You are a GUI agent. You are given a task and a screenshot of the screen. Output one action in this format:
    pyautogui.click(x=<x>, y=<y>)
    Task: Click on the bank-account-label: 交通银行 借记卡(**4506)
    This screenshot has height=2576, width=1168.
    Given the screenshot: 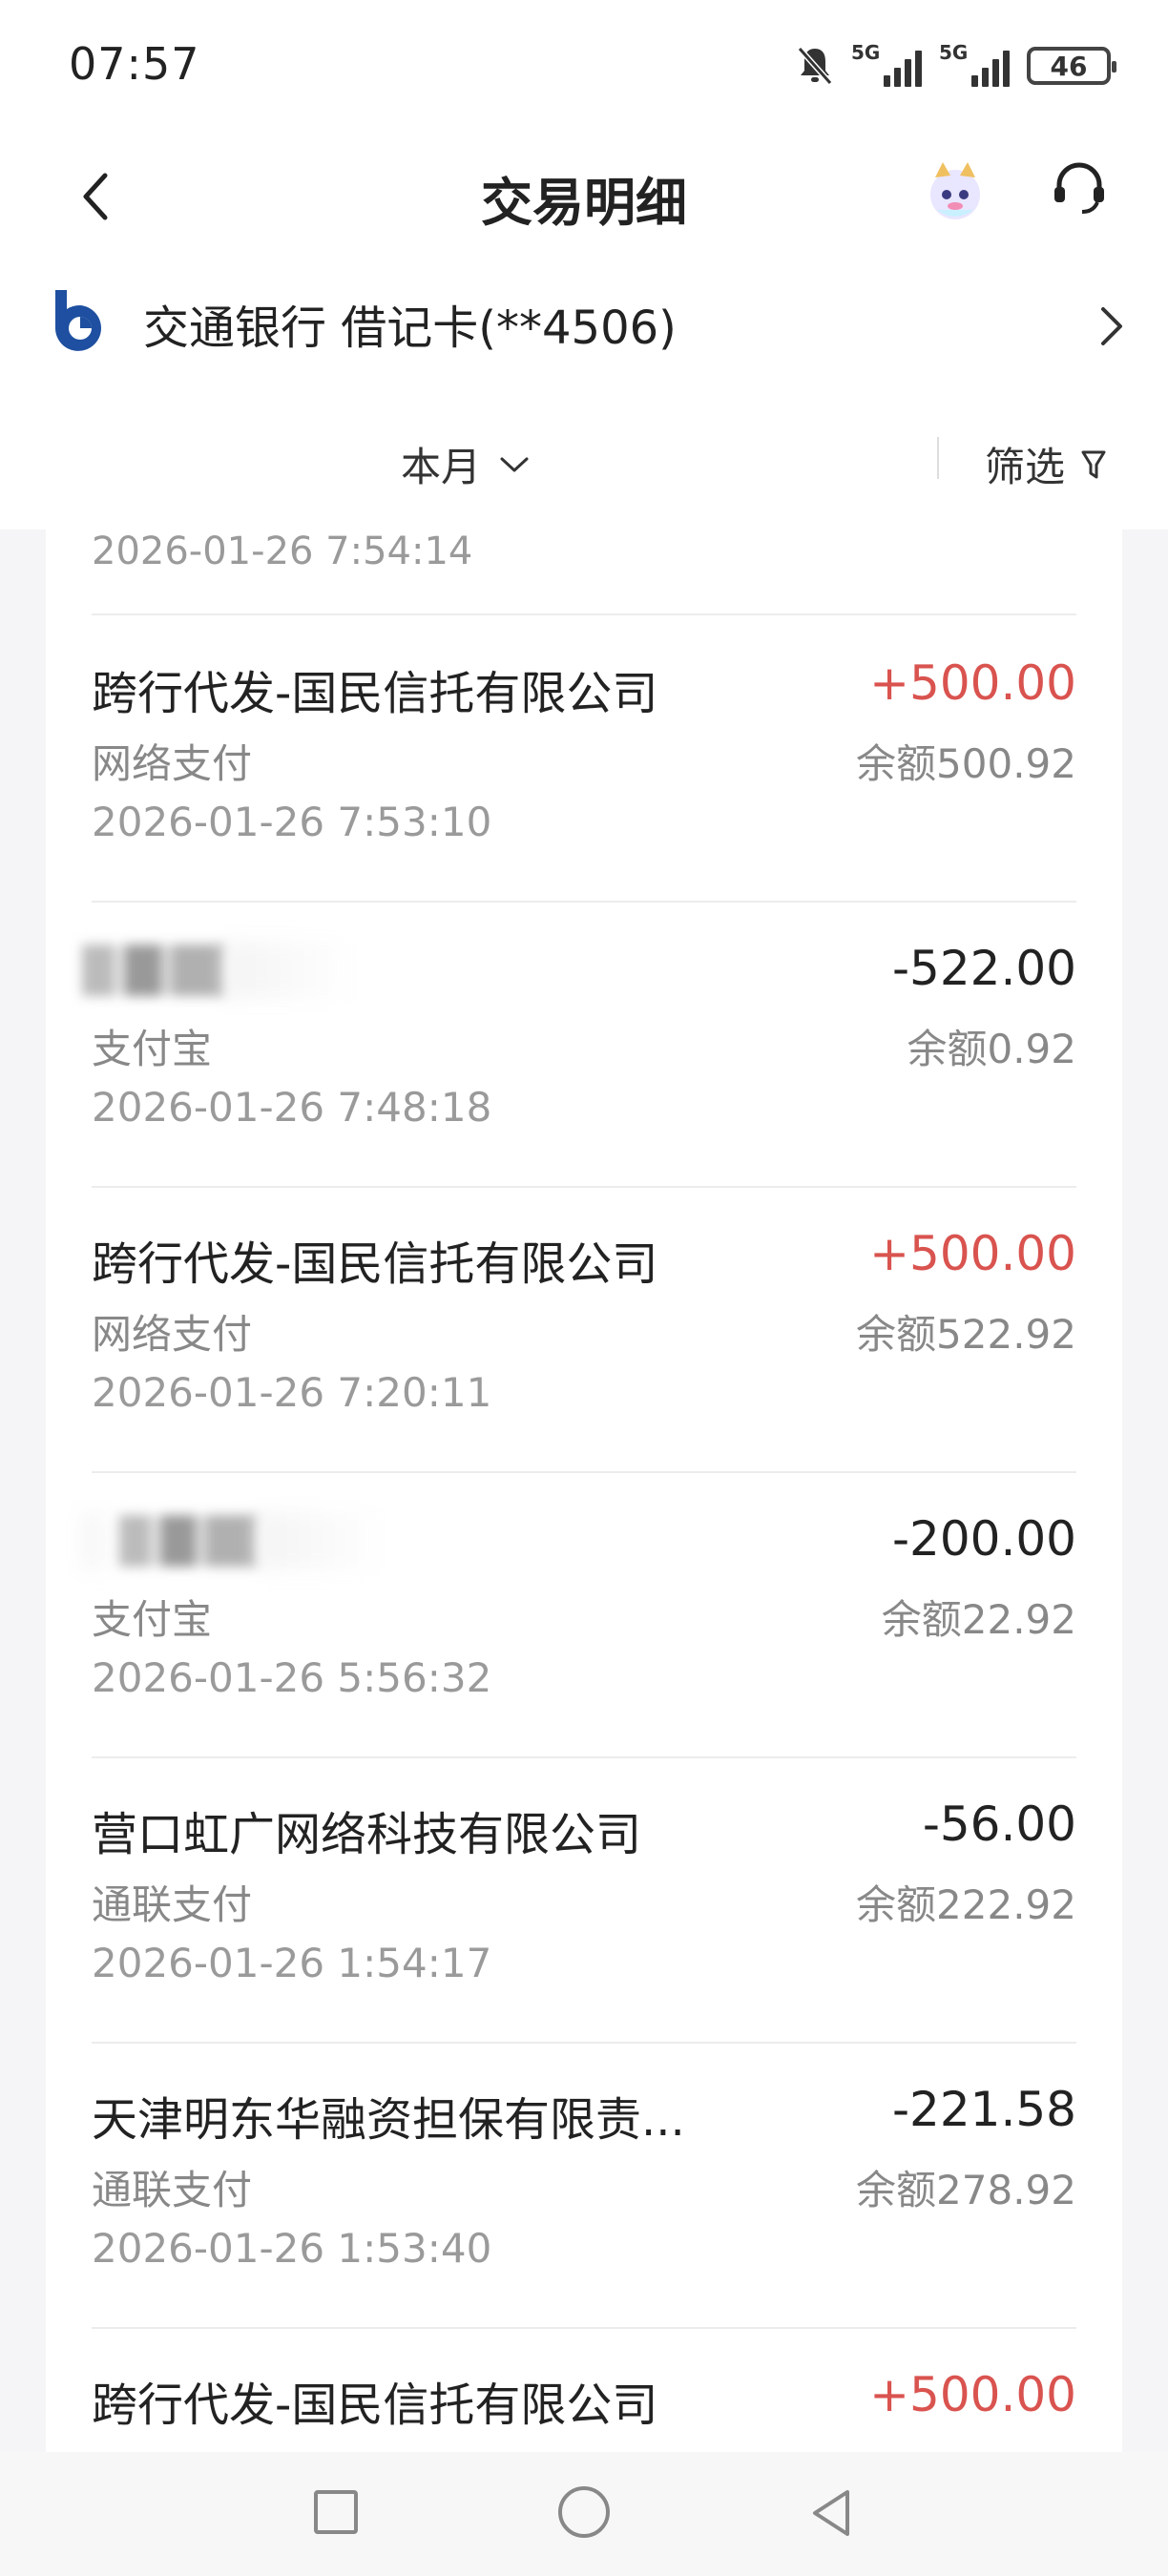 What is the action you would take?
    pyautogui.click(x=410, y=328)
    